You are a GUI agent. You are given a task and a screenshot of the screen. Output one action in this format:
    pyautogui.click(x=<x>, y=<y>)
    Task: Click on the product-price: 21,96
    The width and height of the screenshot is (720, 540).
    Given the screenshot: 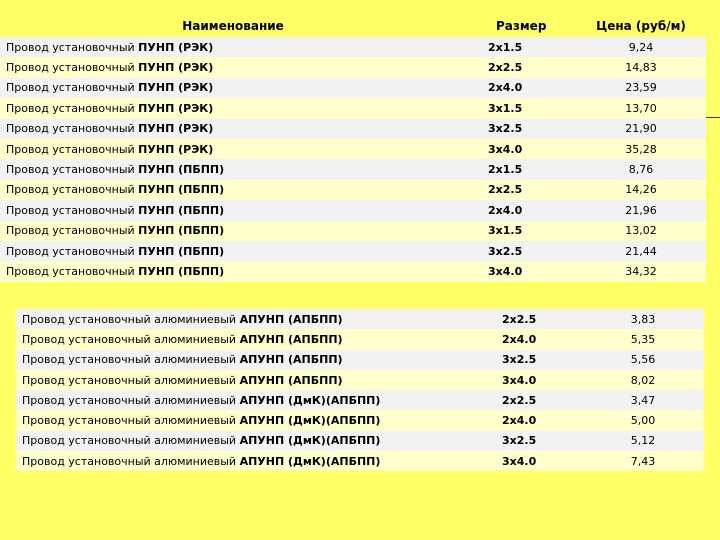 What is the action you would take?
    pyautogui.click(x=641, y=210)
    